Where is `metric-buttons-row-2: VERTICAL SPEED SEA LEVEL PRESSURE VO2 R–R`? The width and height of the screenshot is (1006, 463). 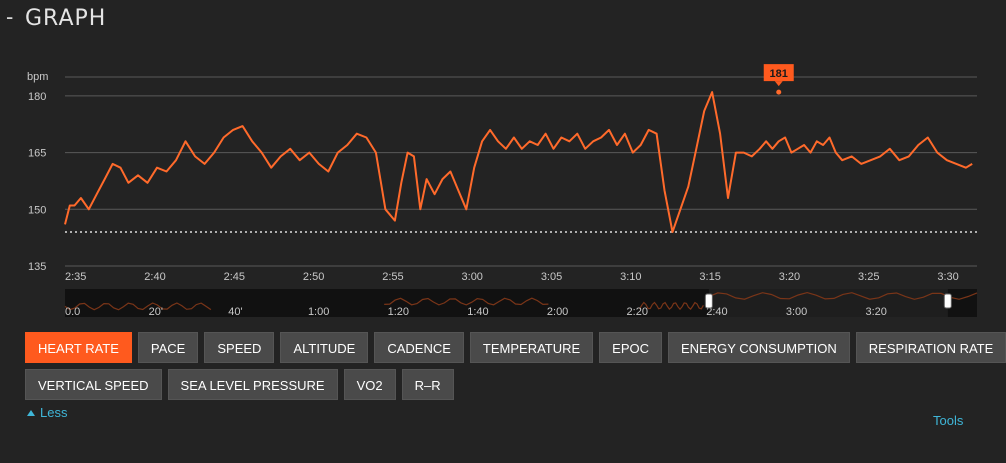 metric-buttons-row-2: VERTICAL SPEED SEA LEVEL PRESSURE VO2 R–R is located at coordinates (239, 384).